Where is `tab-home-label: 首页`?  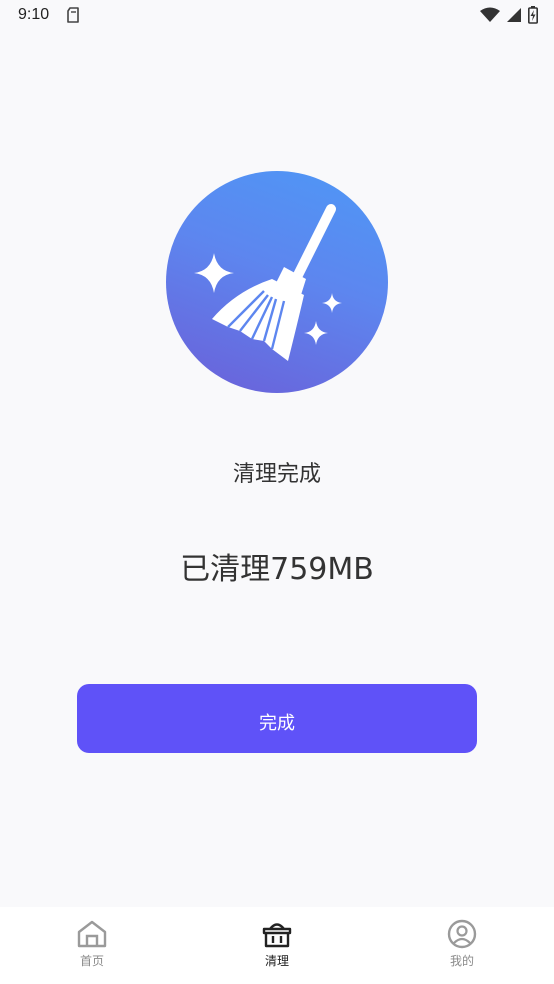 tab-home-label: 首页 is located at coordinates (91, 961).